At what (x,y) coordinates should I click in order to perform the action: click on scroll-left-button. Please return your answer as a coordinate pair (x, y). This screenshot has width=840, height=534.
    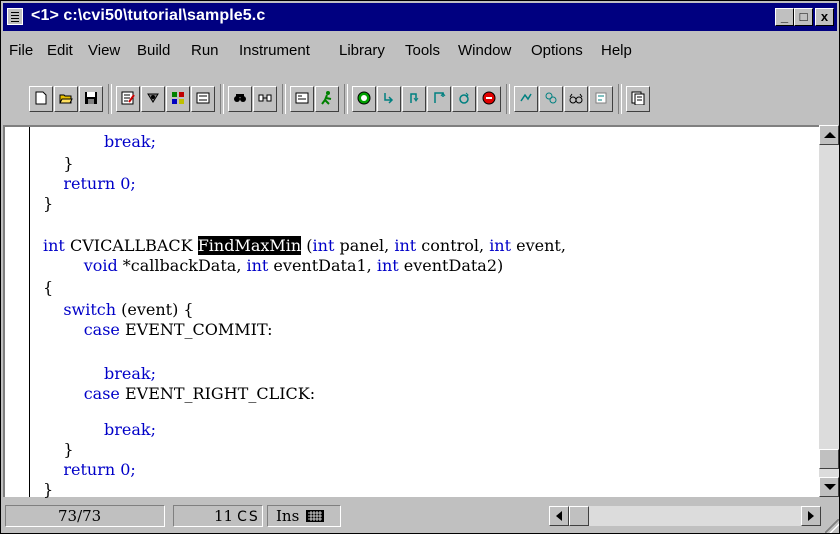
    Looking at the image, I should click on (559, 516).